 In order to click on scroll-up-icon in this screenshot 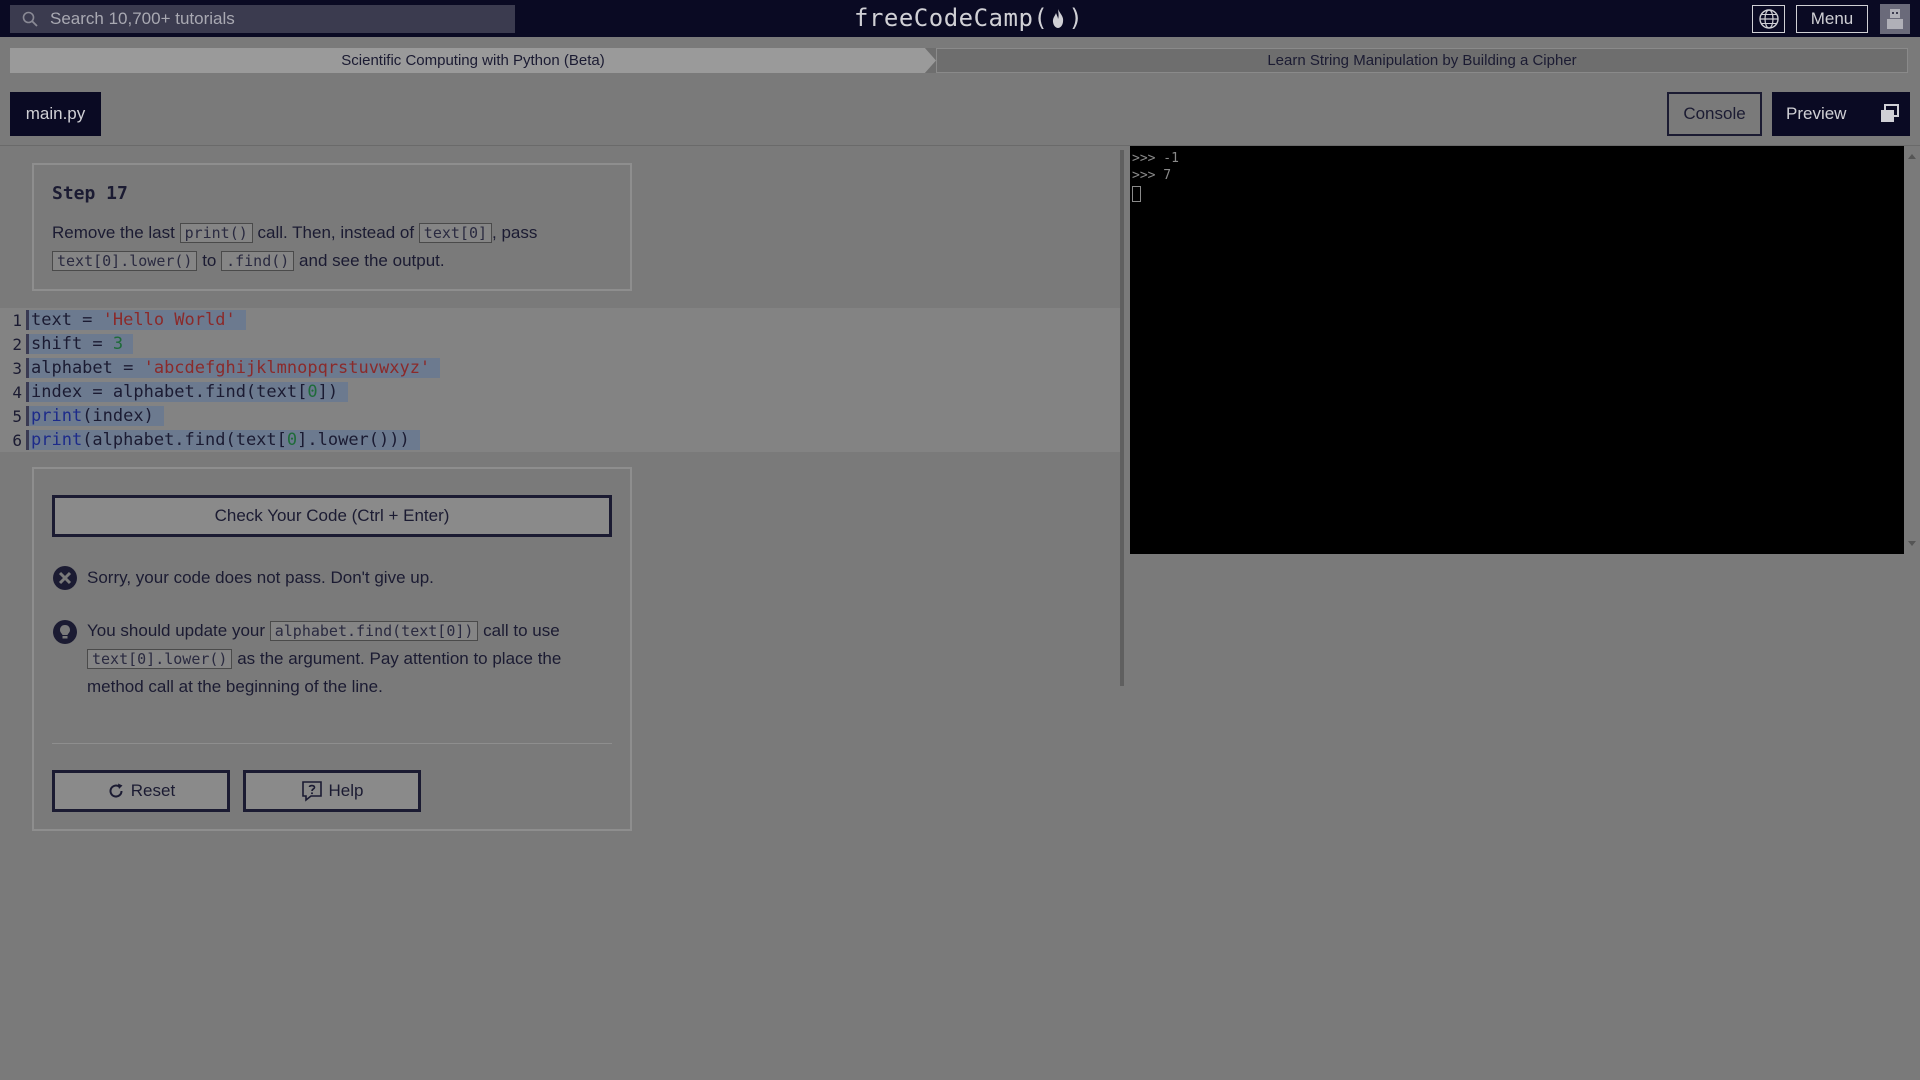, I will do `click(1912, 156)`.